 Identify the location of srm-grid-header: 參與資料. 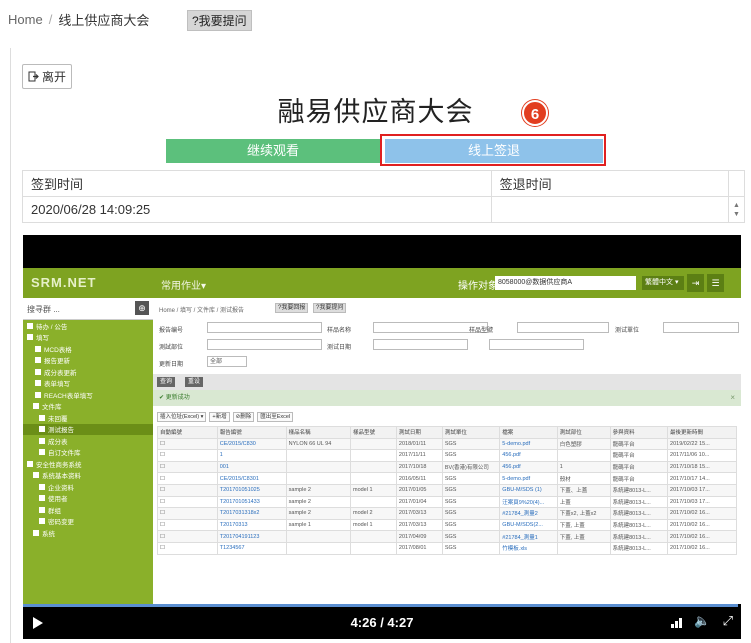
(639, 432).